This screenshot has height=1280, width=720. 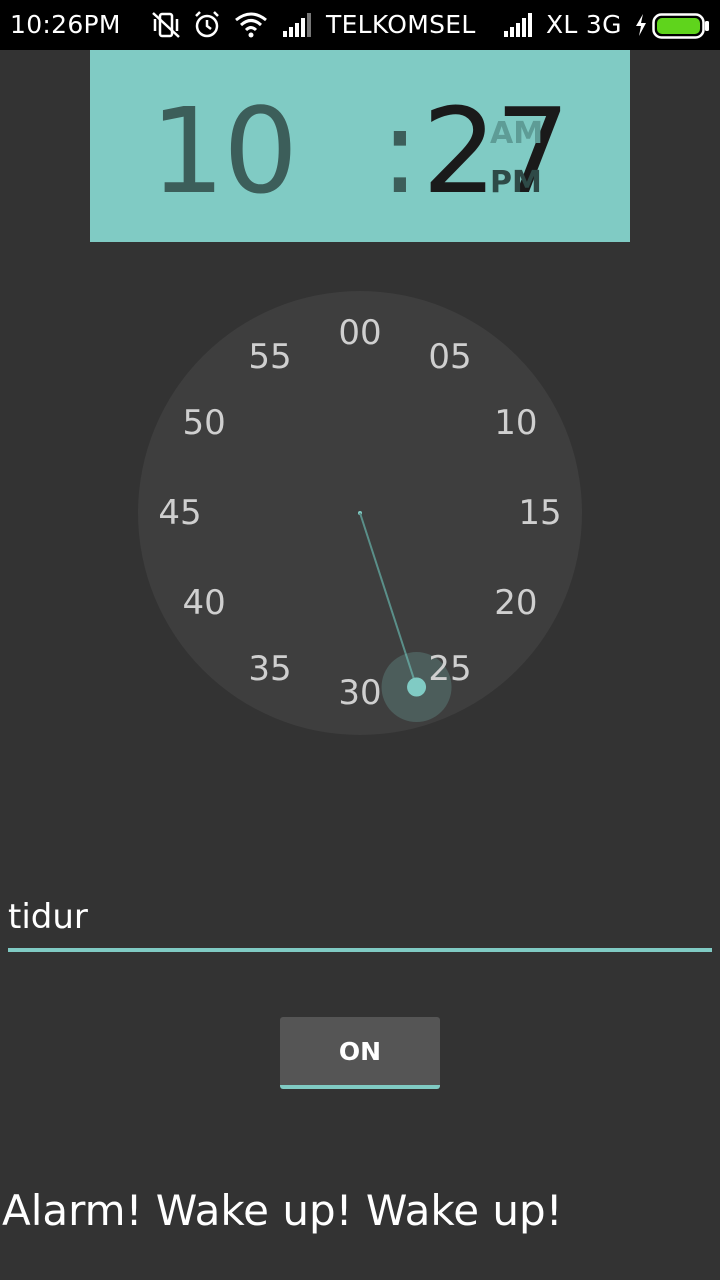 I want to click on carrier-telkomsel: TELKOMSEL, so click(x=401, y=24).